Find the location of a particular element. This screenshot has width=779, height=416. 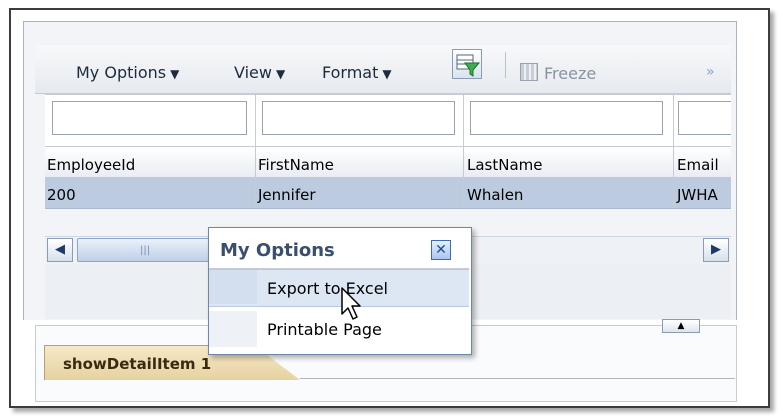

query-filter-glyph is located at coordinates (468, 65).